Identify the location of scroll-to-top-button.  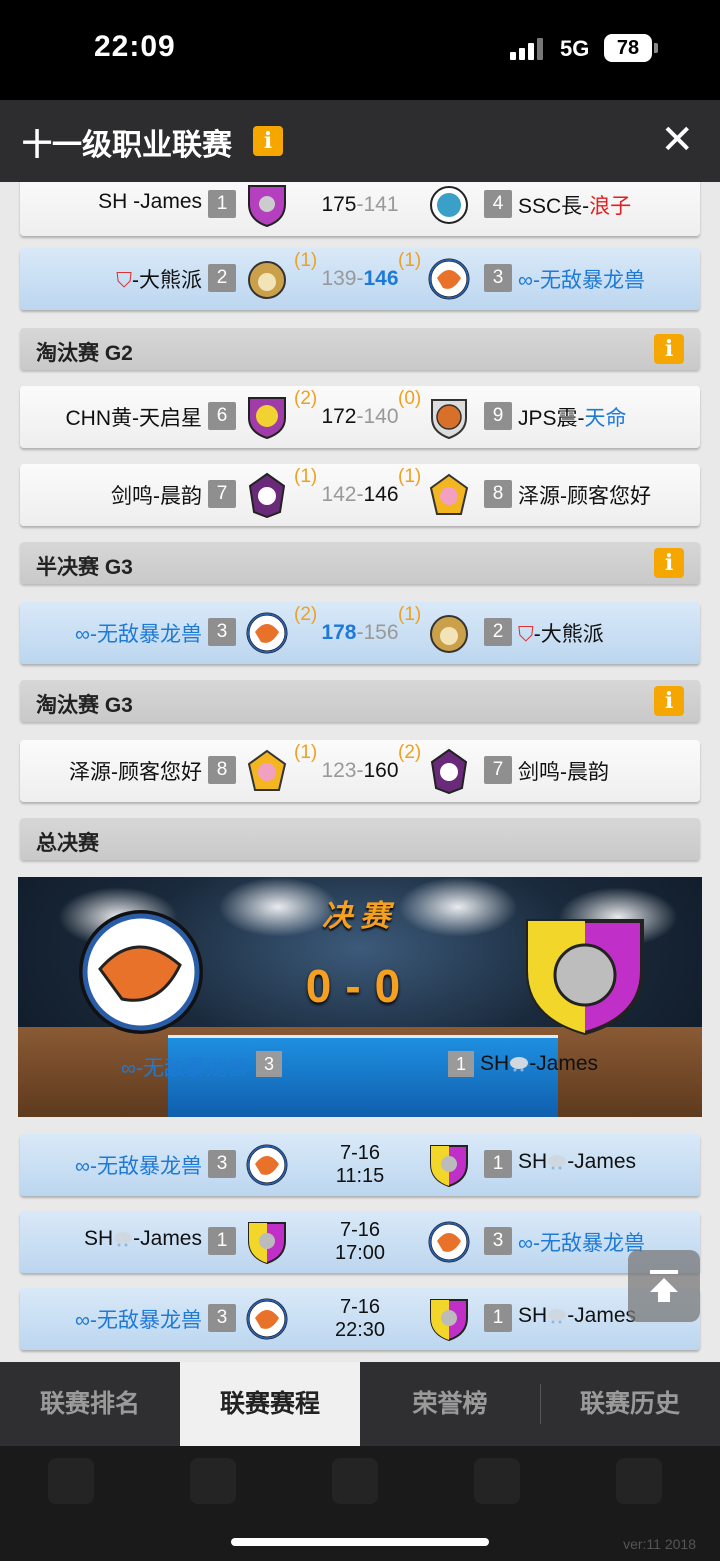
(664, 1286).